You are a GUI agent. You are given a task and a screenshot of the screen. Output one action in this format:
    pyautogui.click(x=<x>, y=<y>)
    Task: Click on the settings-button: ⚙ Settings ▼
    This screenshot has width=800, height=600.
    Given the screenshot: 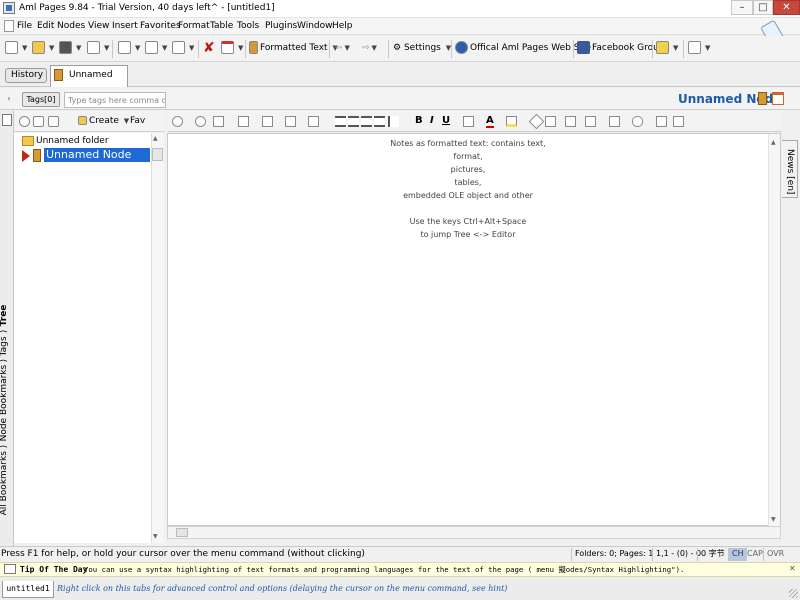 What is the action you would take?
    pyautogui.click(x=422, y=48)
    